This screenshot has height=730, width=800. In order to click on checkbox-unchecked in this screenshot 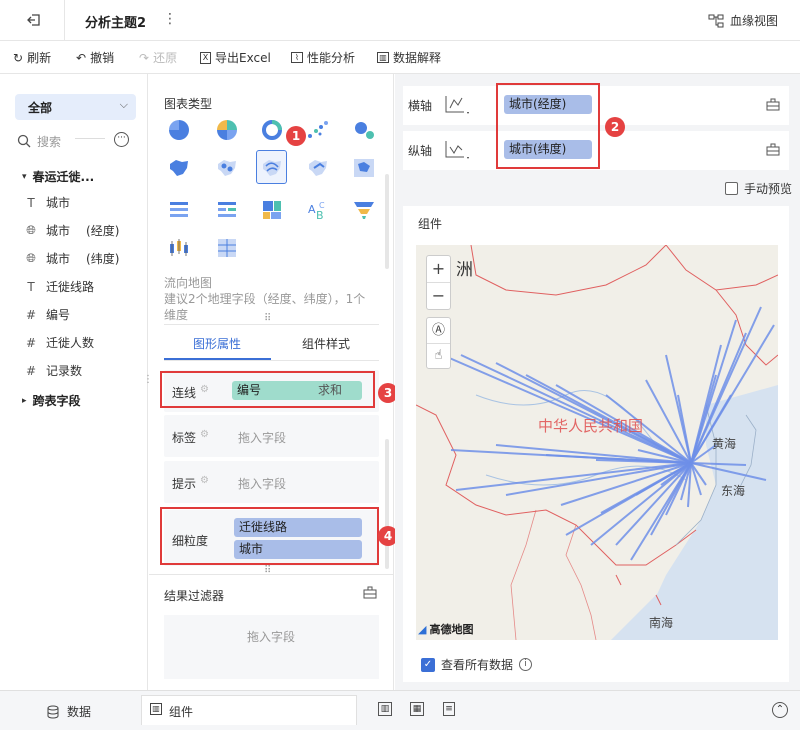, I will do `click(731, 188)`.